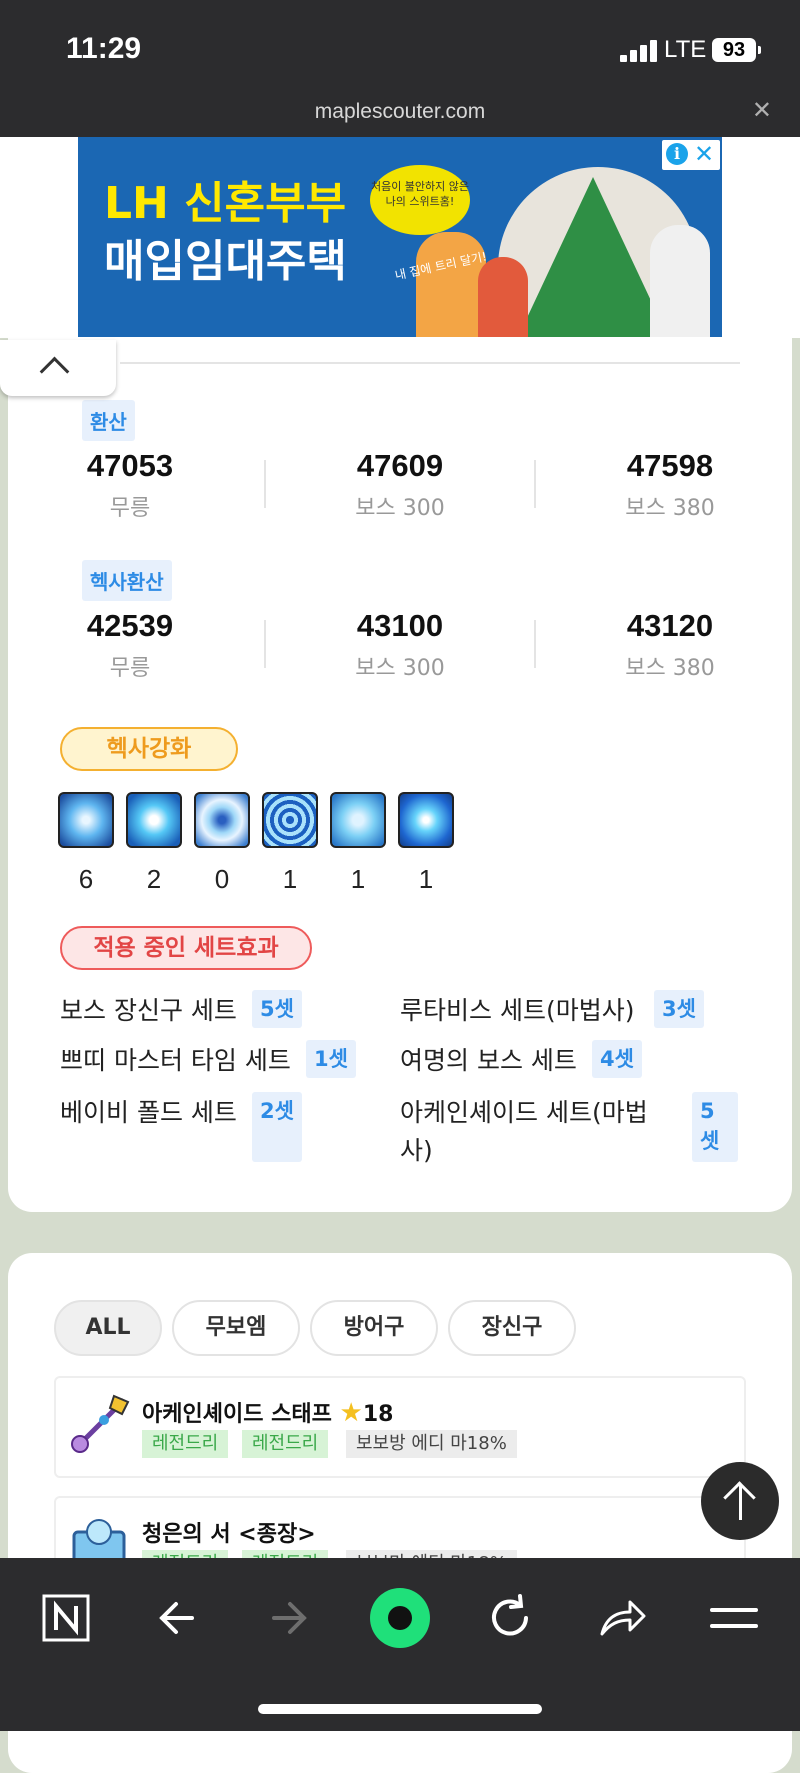  I want to click on hexa-skill-4-icon, so click(290, 820).